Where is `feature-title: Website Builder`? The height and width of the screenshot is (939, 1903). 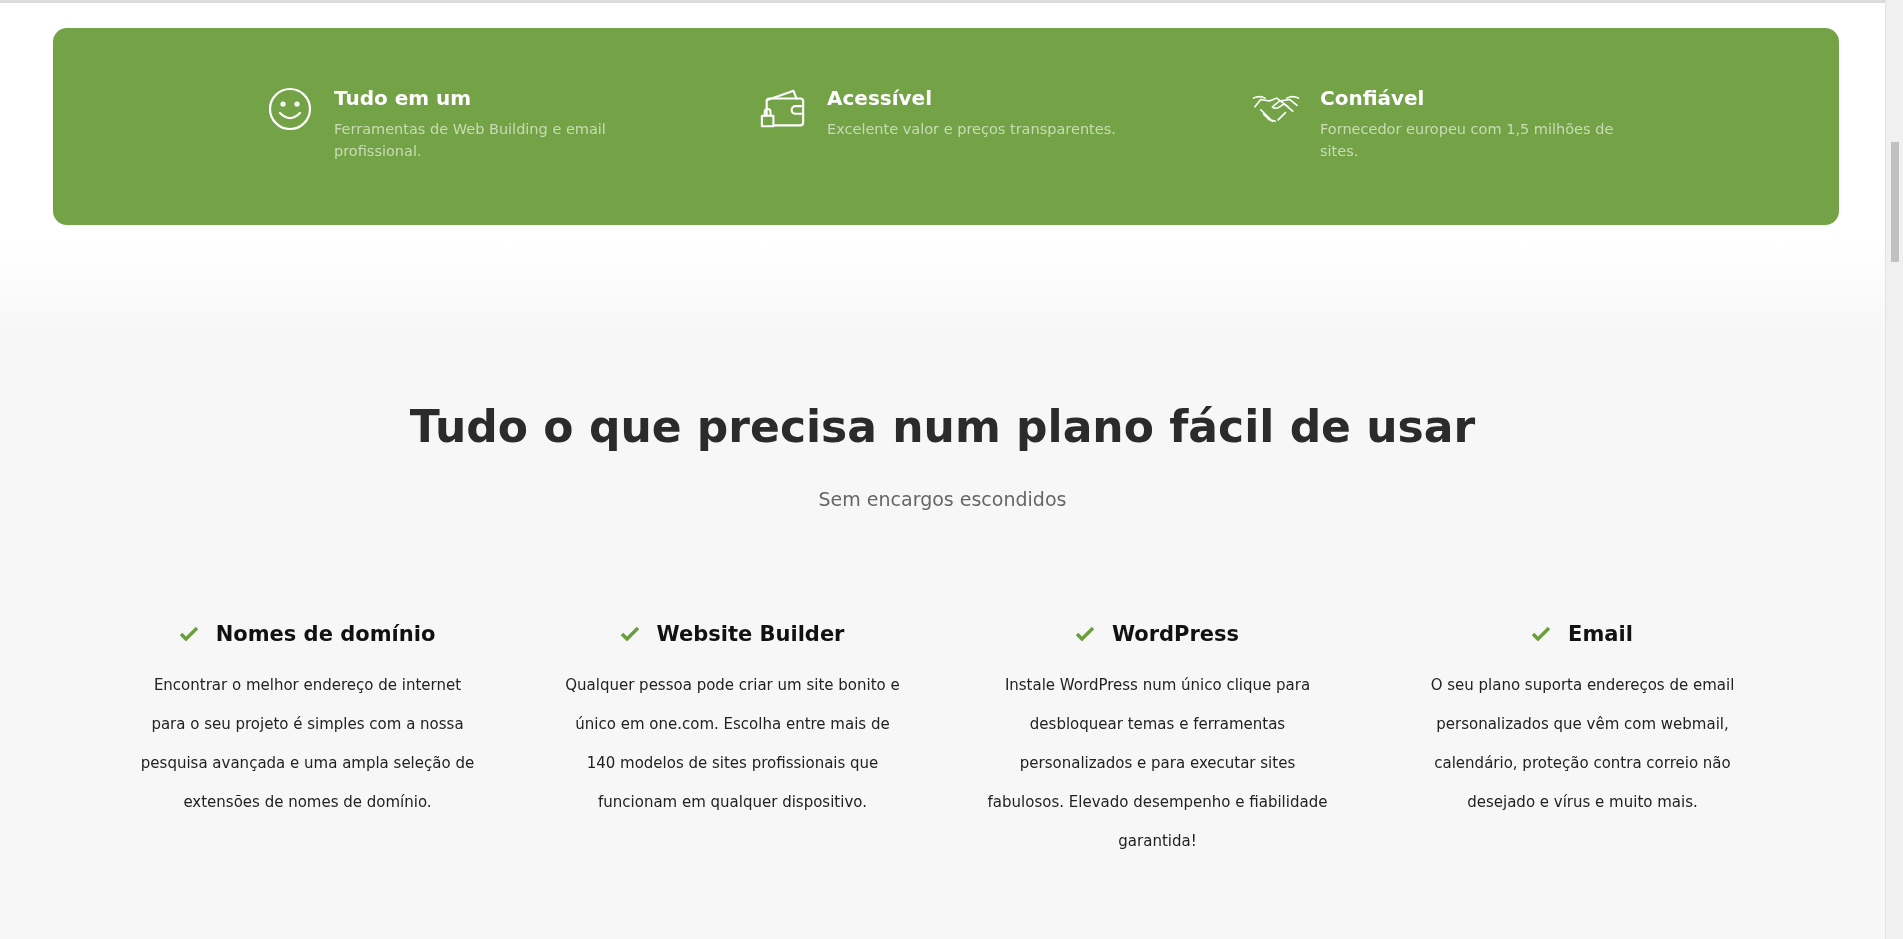
feature-title: Website Builder is located at coordinates (750, 634).